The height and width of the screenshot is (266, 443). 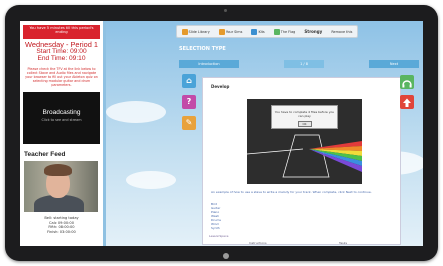 What do you see at coordinates (52, 58) in the screenshot?
I see `end-label: End Time:` at bounding box center [52, 58].